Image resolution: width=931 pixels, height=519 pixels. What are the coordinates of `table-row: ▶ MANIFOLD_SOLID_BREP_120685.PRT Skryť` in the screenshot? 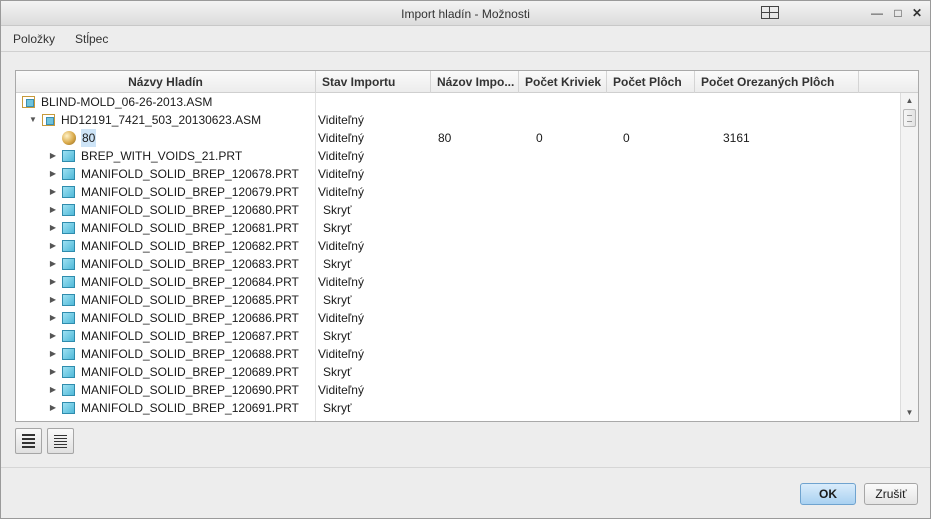 It's located at (458, 300).